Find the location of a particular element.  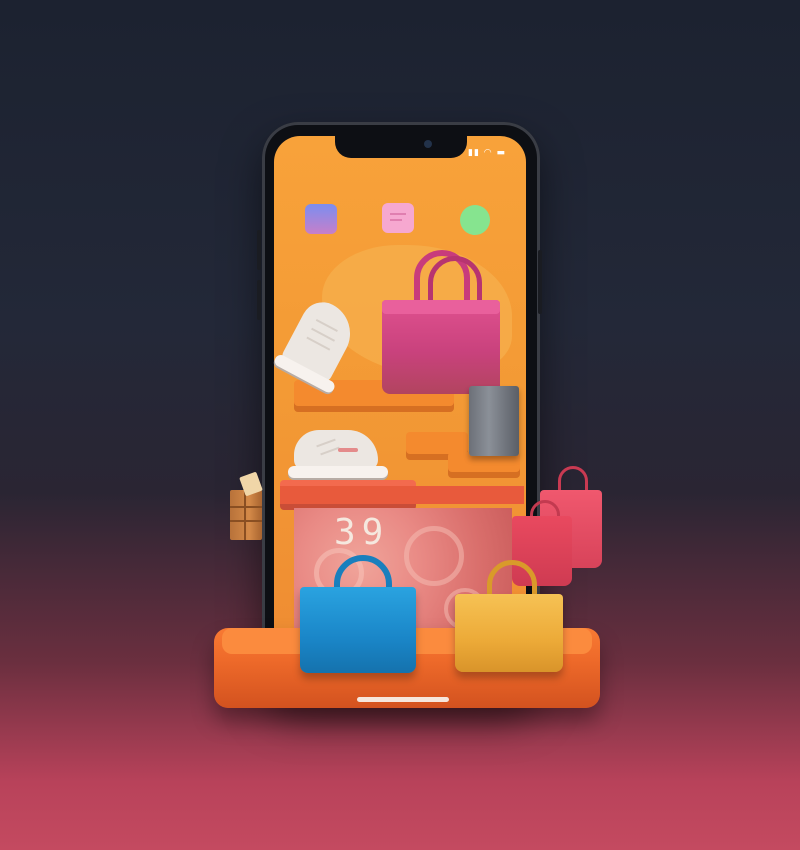

home-indicator is located at coordinates (403, 699).